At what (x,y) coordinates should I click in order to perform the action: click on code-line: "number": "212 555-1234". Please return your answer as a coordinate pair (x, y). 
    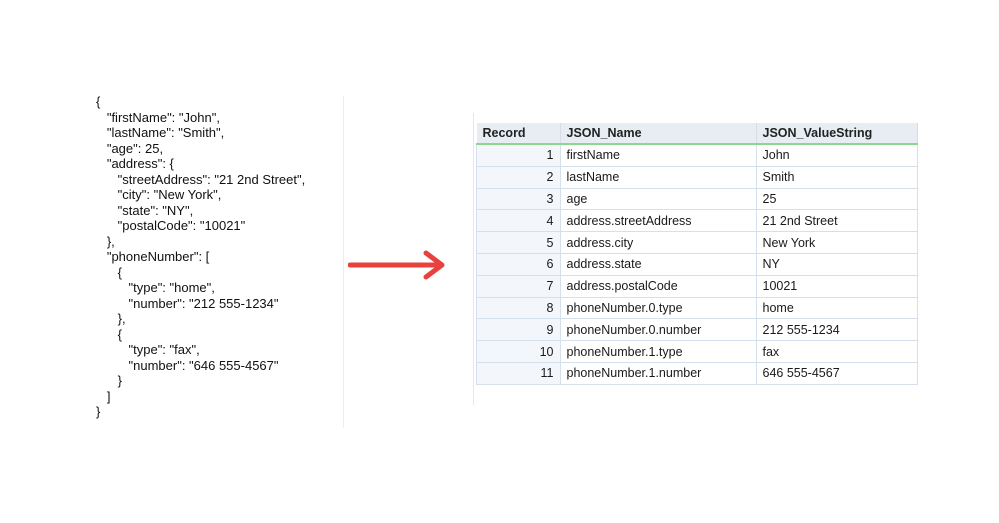
    Looking at the image, I should click on (187, 303).